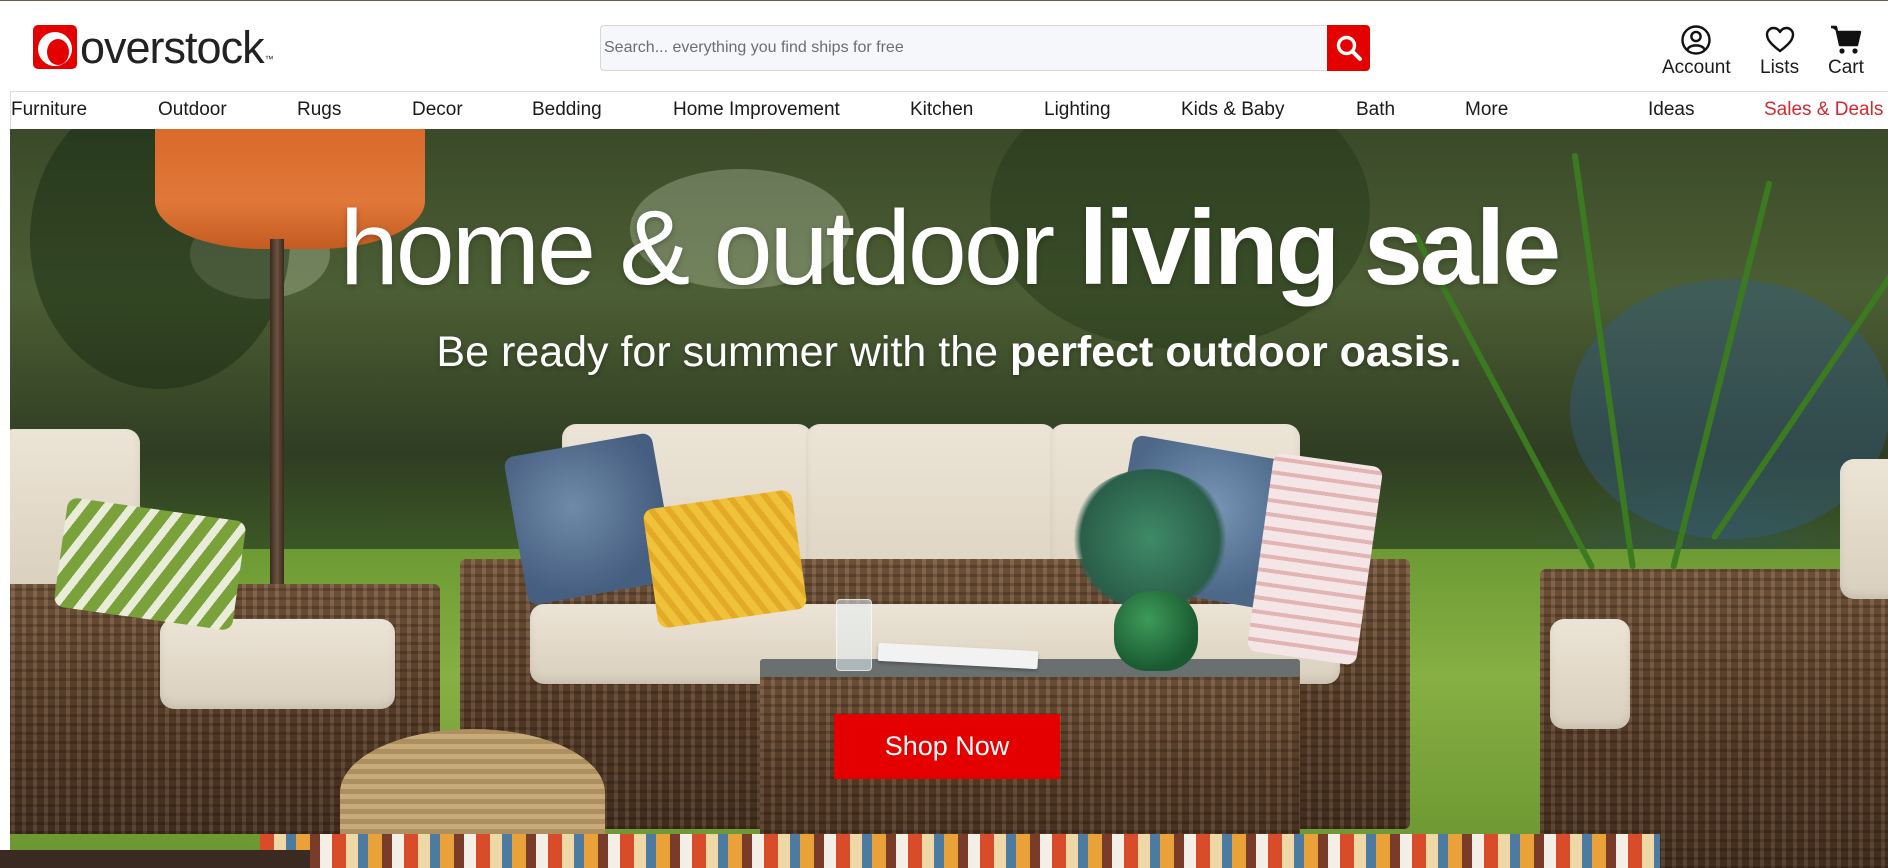 The height and width of the screenshot is (868, 1888). Describe the element at coordinates (1780, 67) in the screenshot. I see `lists-label: Lists` at that location.